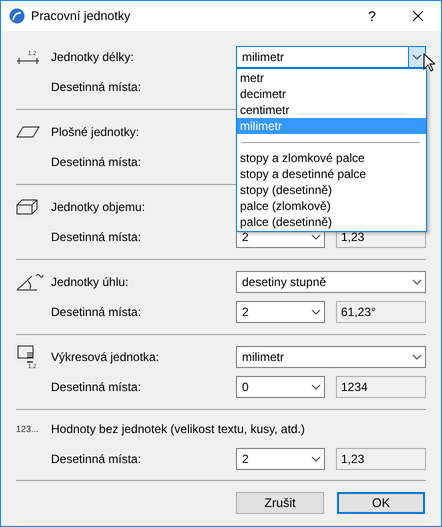 This screenshot has height=527, width=442. What do you see at coordinates (331, 158) in the screenshot?
I see `dropdown-option: stopy a zlomkové palce` at bounding box center [331, 158].